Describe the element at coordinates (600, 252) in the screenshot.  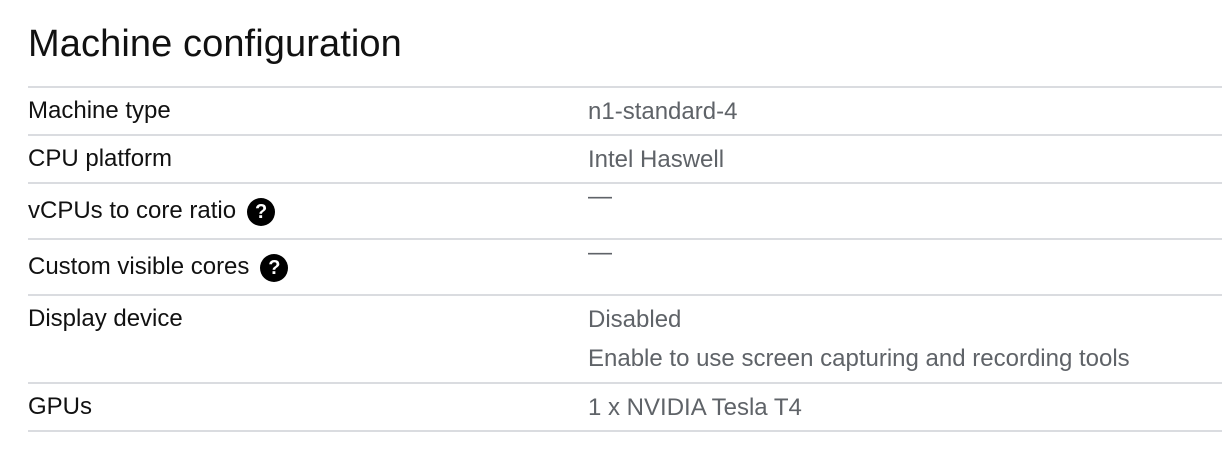
I see `custom-visible-cores-value: —` at that location.